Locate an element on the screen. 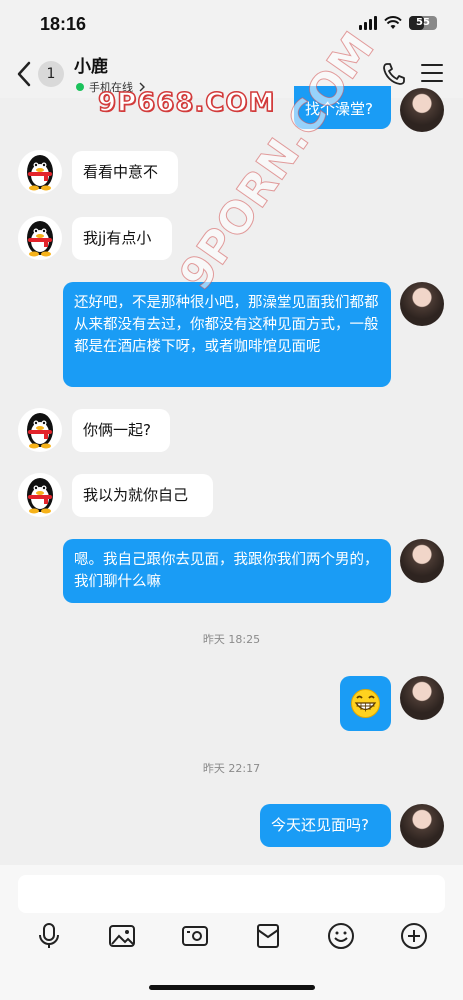  microphone-icon is located at coordinates (49, 936).